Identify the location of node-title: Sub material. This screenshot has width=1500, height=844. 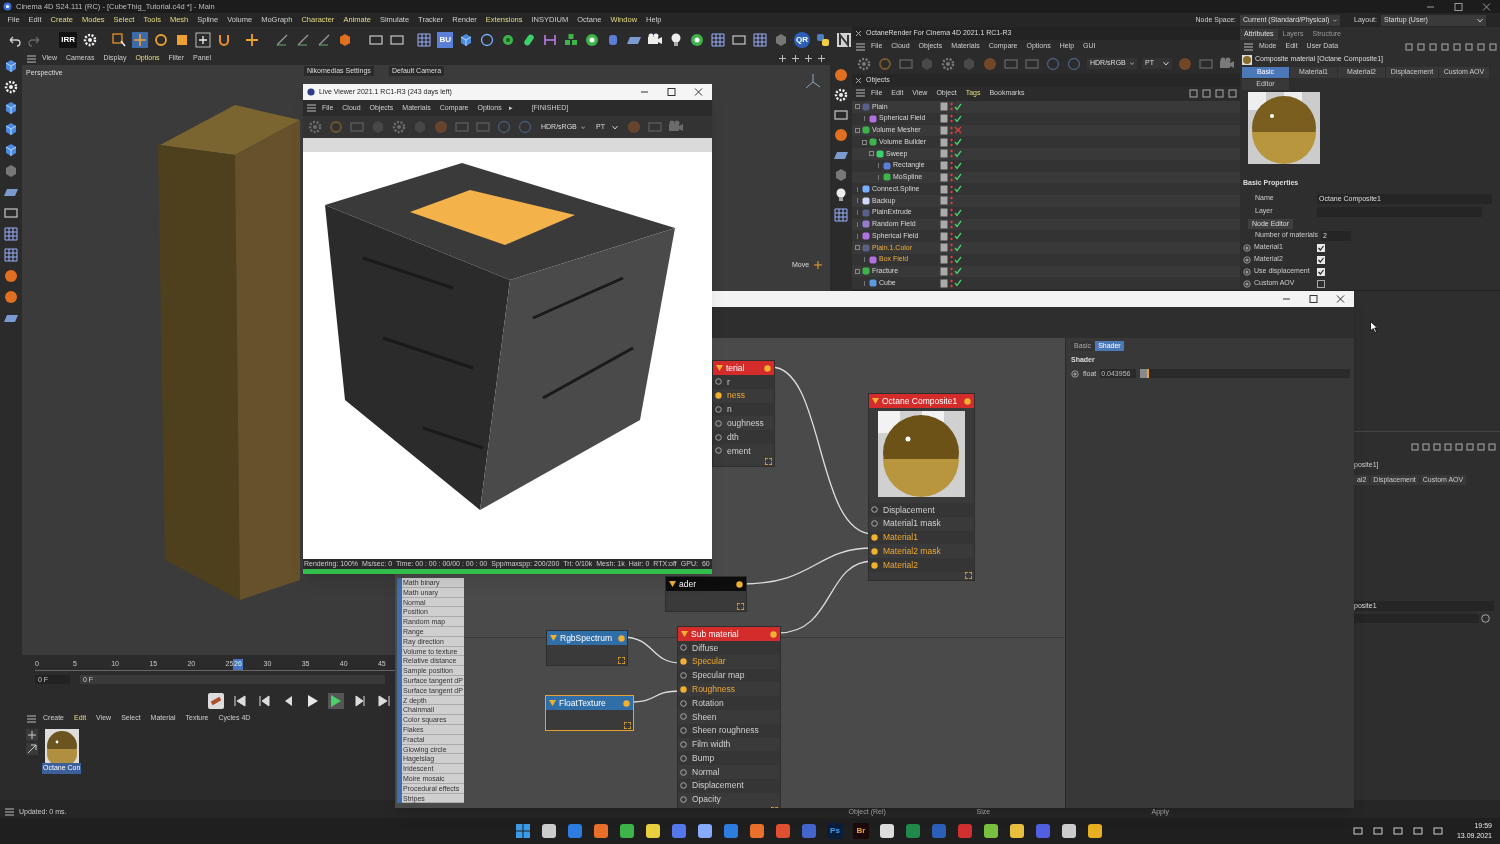
(715, 634).